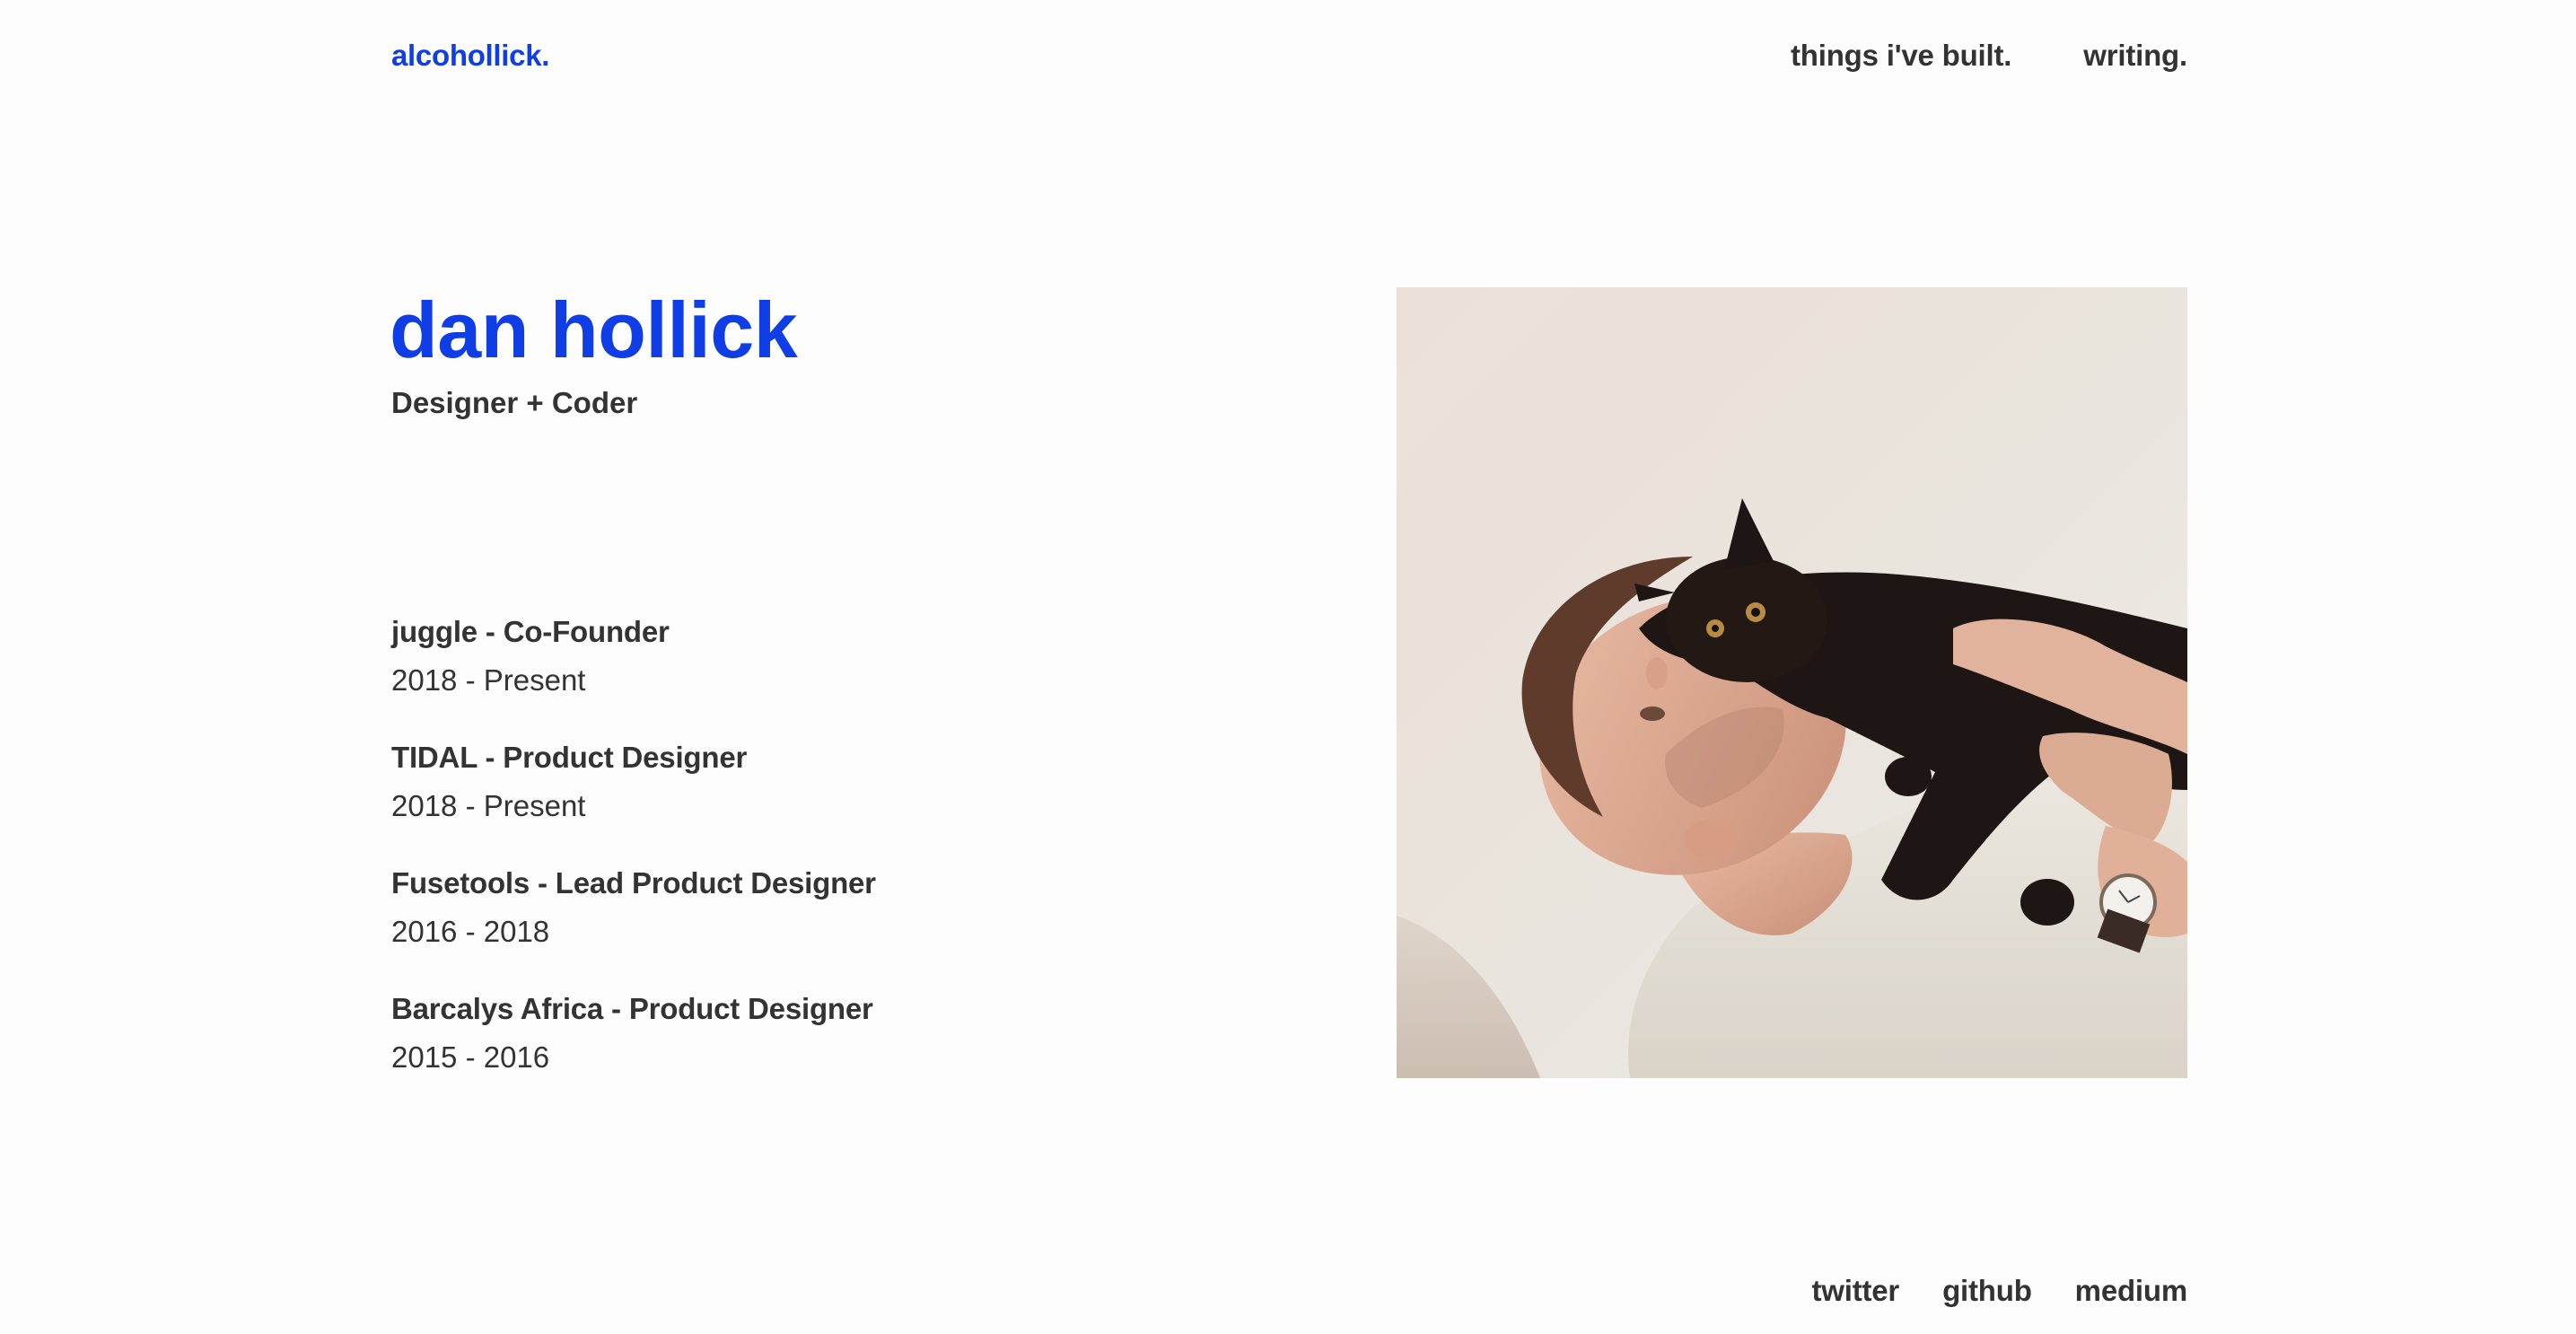 This screenshot has height=1334, width=2576. I want to click on tagline: Designer + Coder, so click(514, 402).